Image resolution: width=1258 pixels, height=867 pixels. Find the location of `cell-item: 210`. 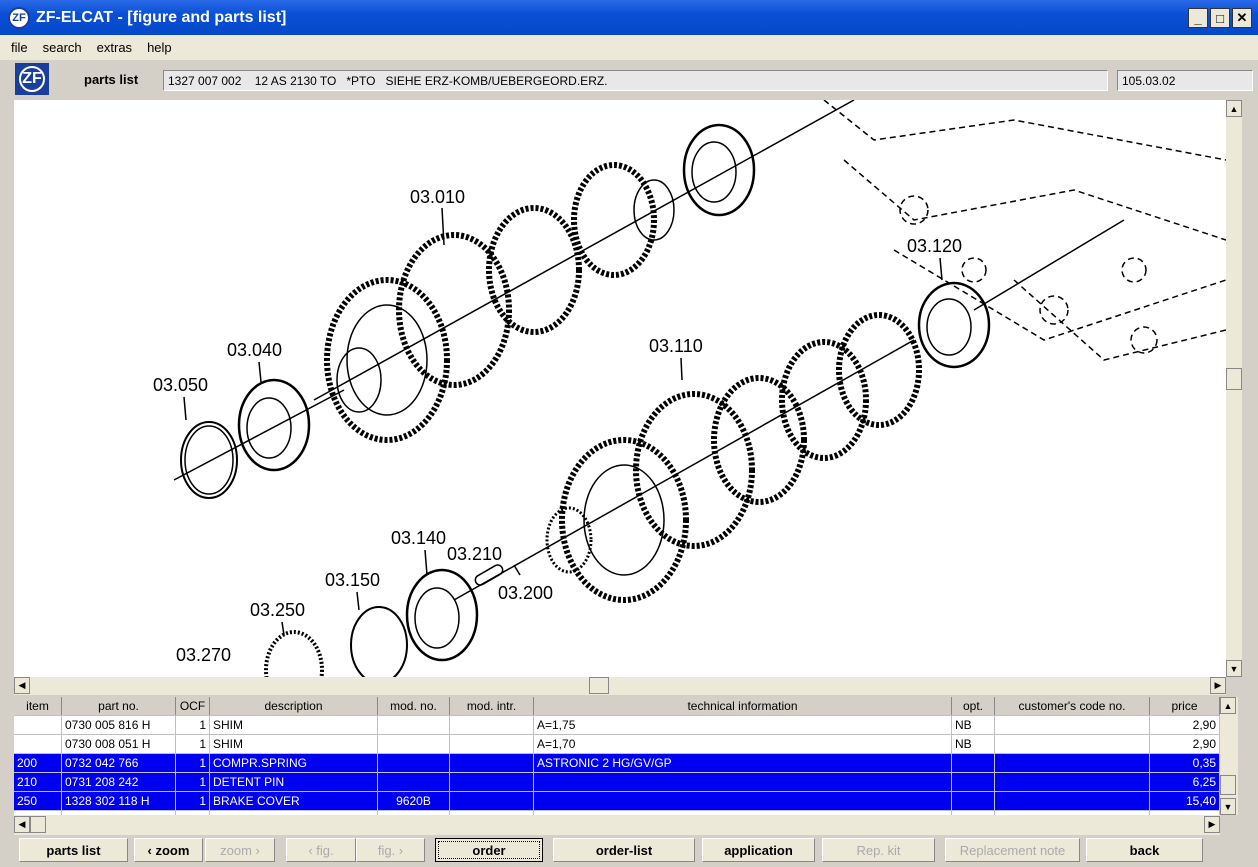

cell-item: 210 is located at coordinates (38, 782).